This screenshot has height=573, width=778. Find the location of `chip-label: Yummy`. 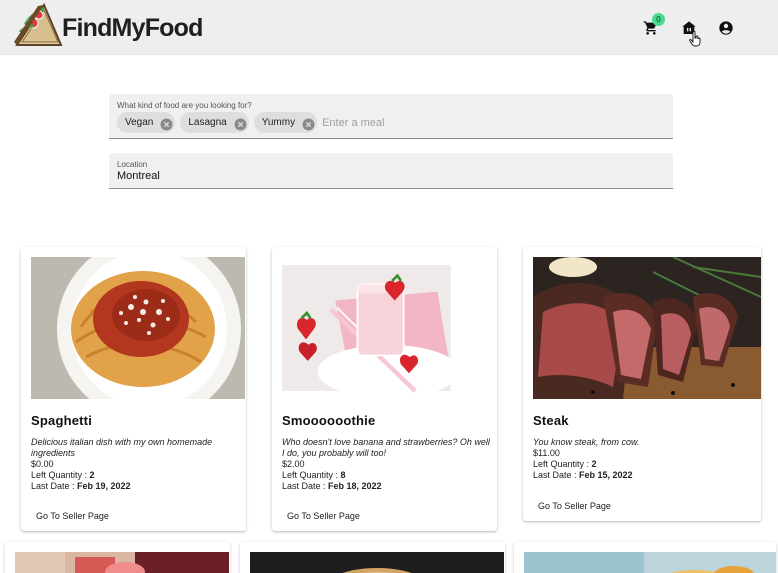

chip-label: Yummy is located at coordinates (278, 122).